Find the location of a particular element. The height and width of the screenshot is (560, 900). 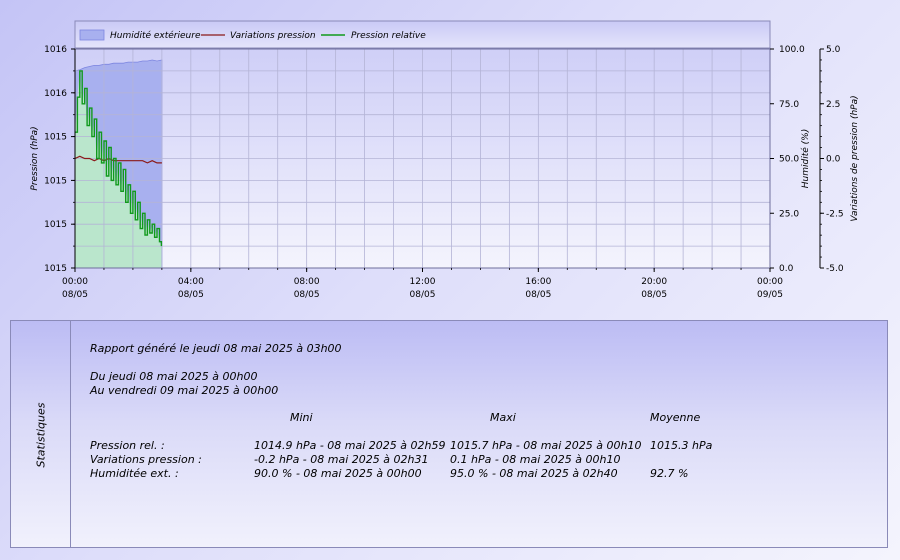

y-right2-tick-label: 0.0 is located at coordinates (833, 160).